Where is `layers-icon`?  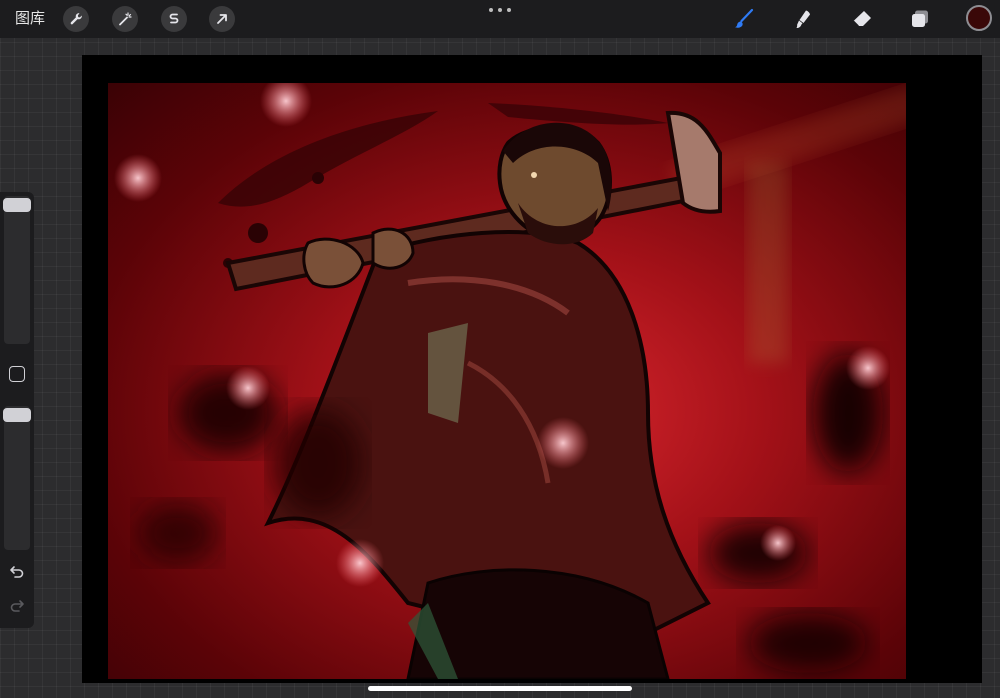
layers-icon is located at coordinates (920, 18).